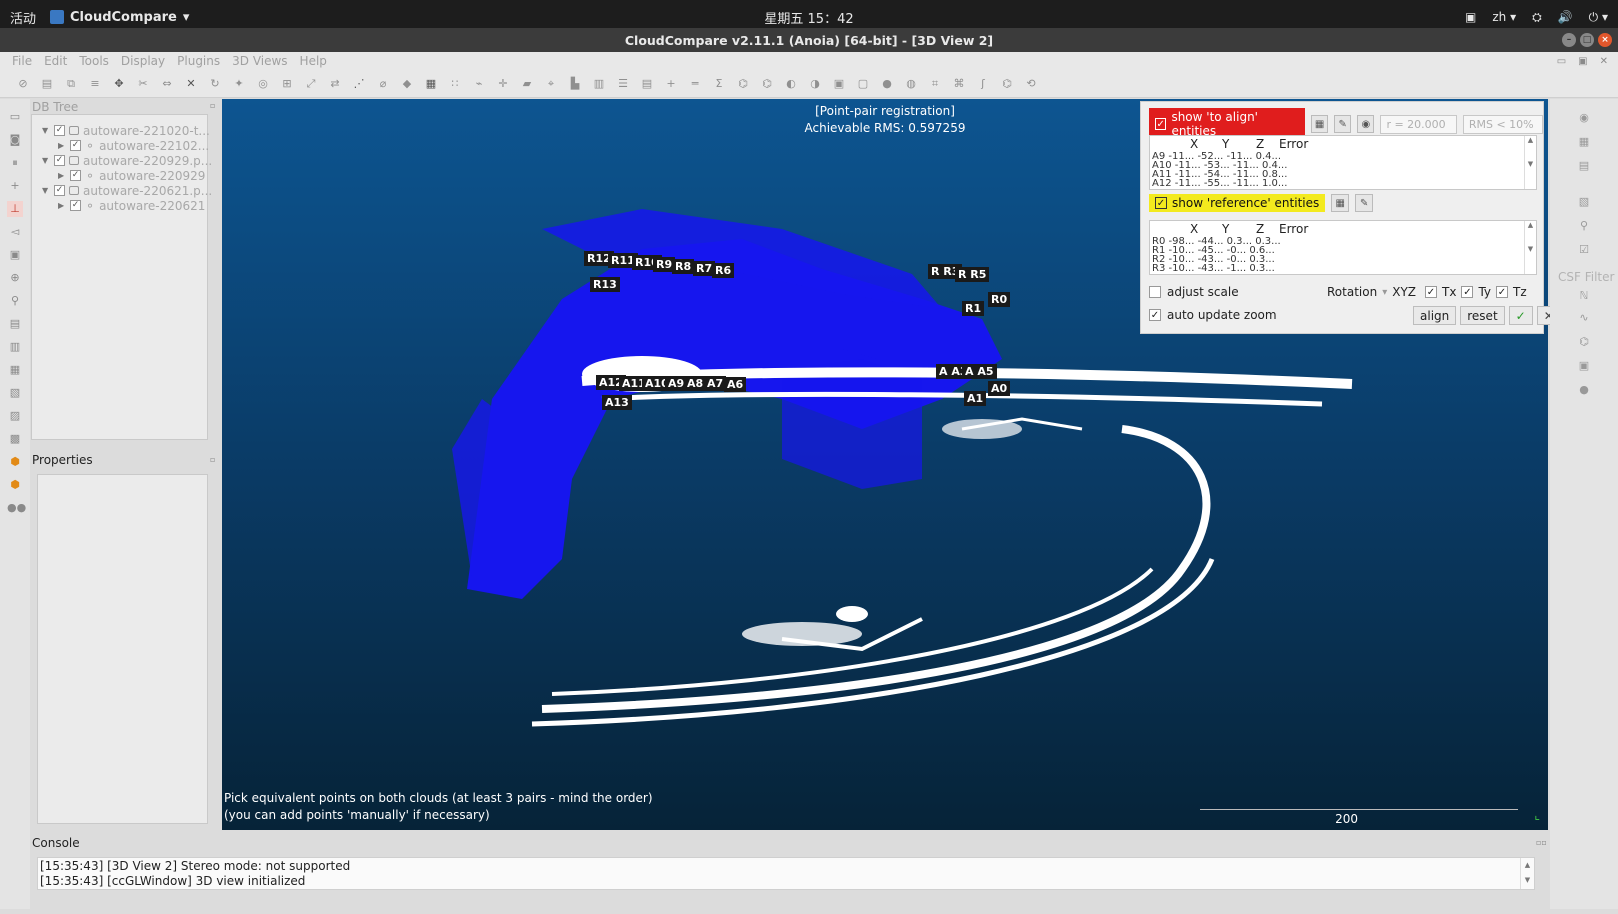 The height and width of the screenshot is (914, 1618). Describe the element at coordinates (1584, 251) in the screenshot. I see `plugin-check-icon: ☑` at that location.